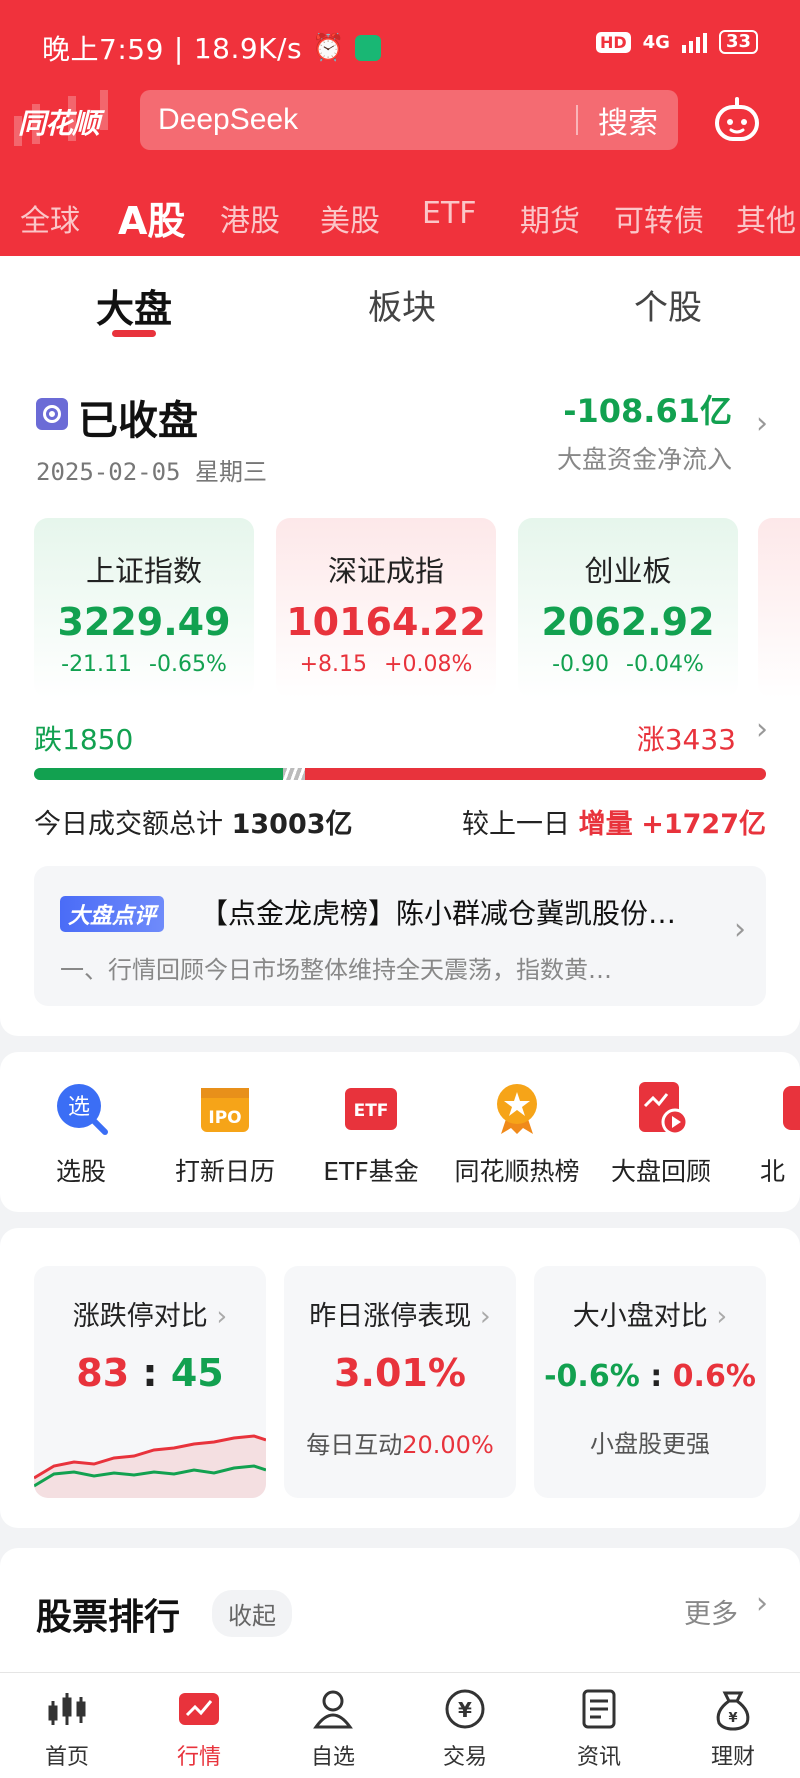 The height and width of the screenshot is (1778, 800). Describe the element at coordinates (67, 1709) in the screenshot. I see `home-candles-icon` at that location.